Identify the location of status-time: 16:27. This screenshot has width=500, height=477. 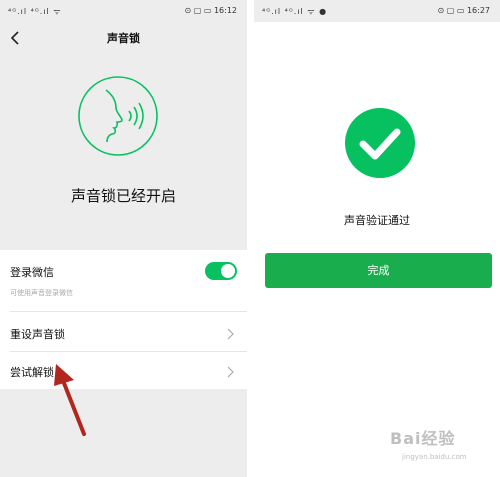
(478, 10).